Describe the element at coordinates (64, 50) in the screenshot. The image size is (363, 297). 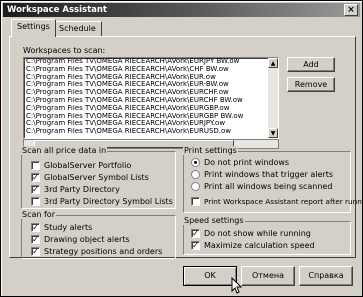
I see `workspaces-label: Workspaces to scan:` at that location.